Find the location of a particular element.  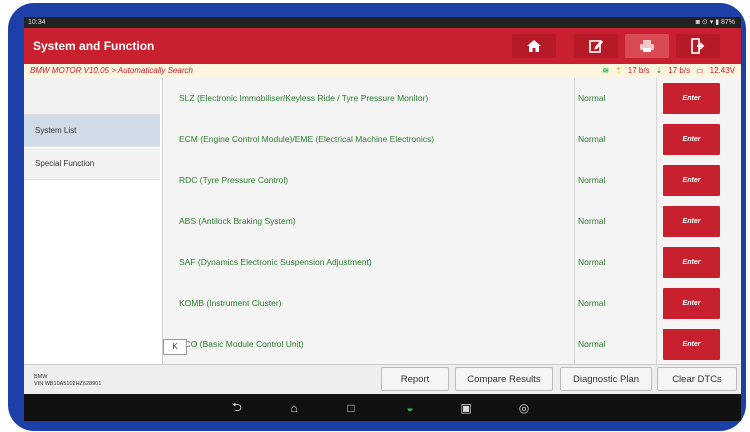

assistant-icon: ◎ is located at coordinates (524, 408).